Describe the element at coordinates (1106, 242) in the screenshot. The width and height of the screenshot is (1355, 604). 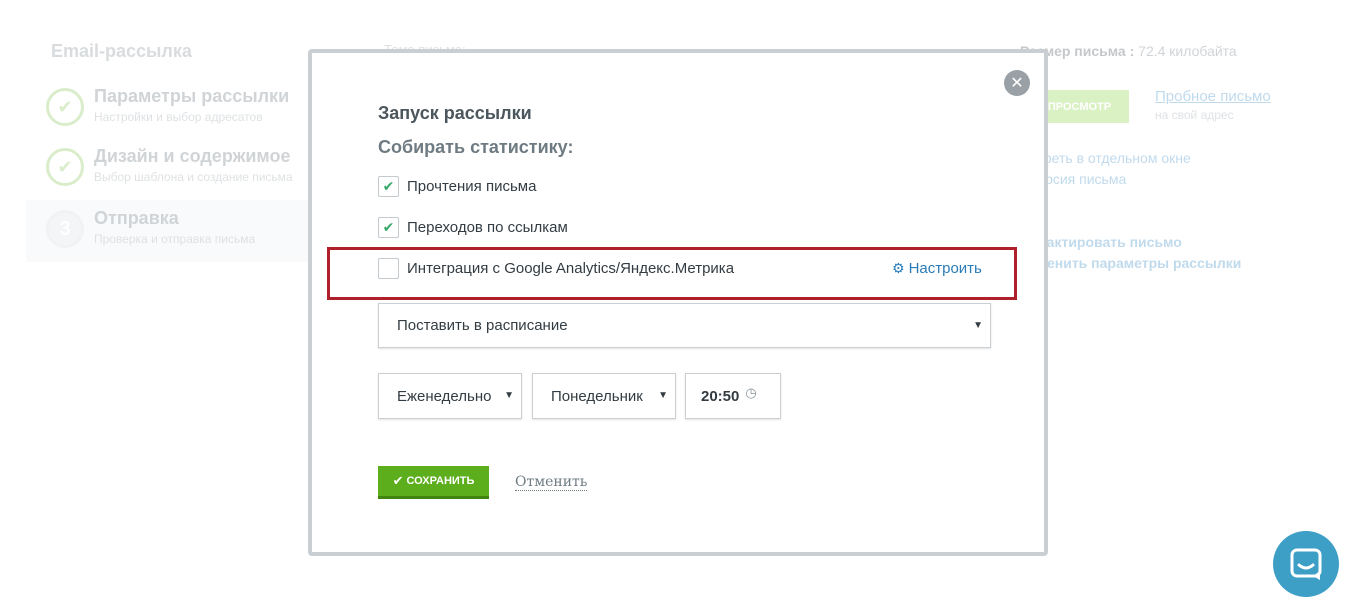
I see `edit-letter-link: едактировать письмо` at that location.